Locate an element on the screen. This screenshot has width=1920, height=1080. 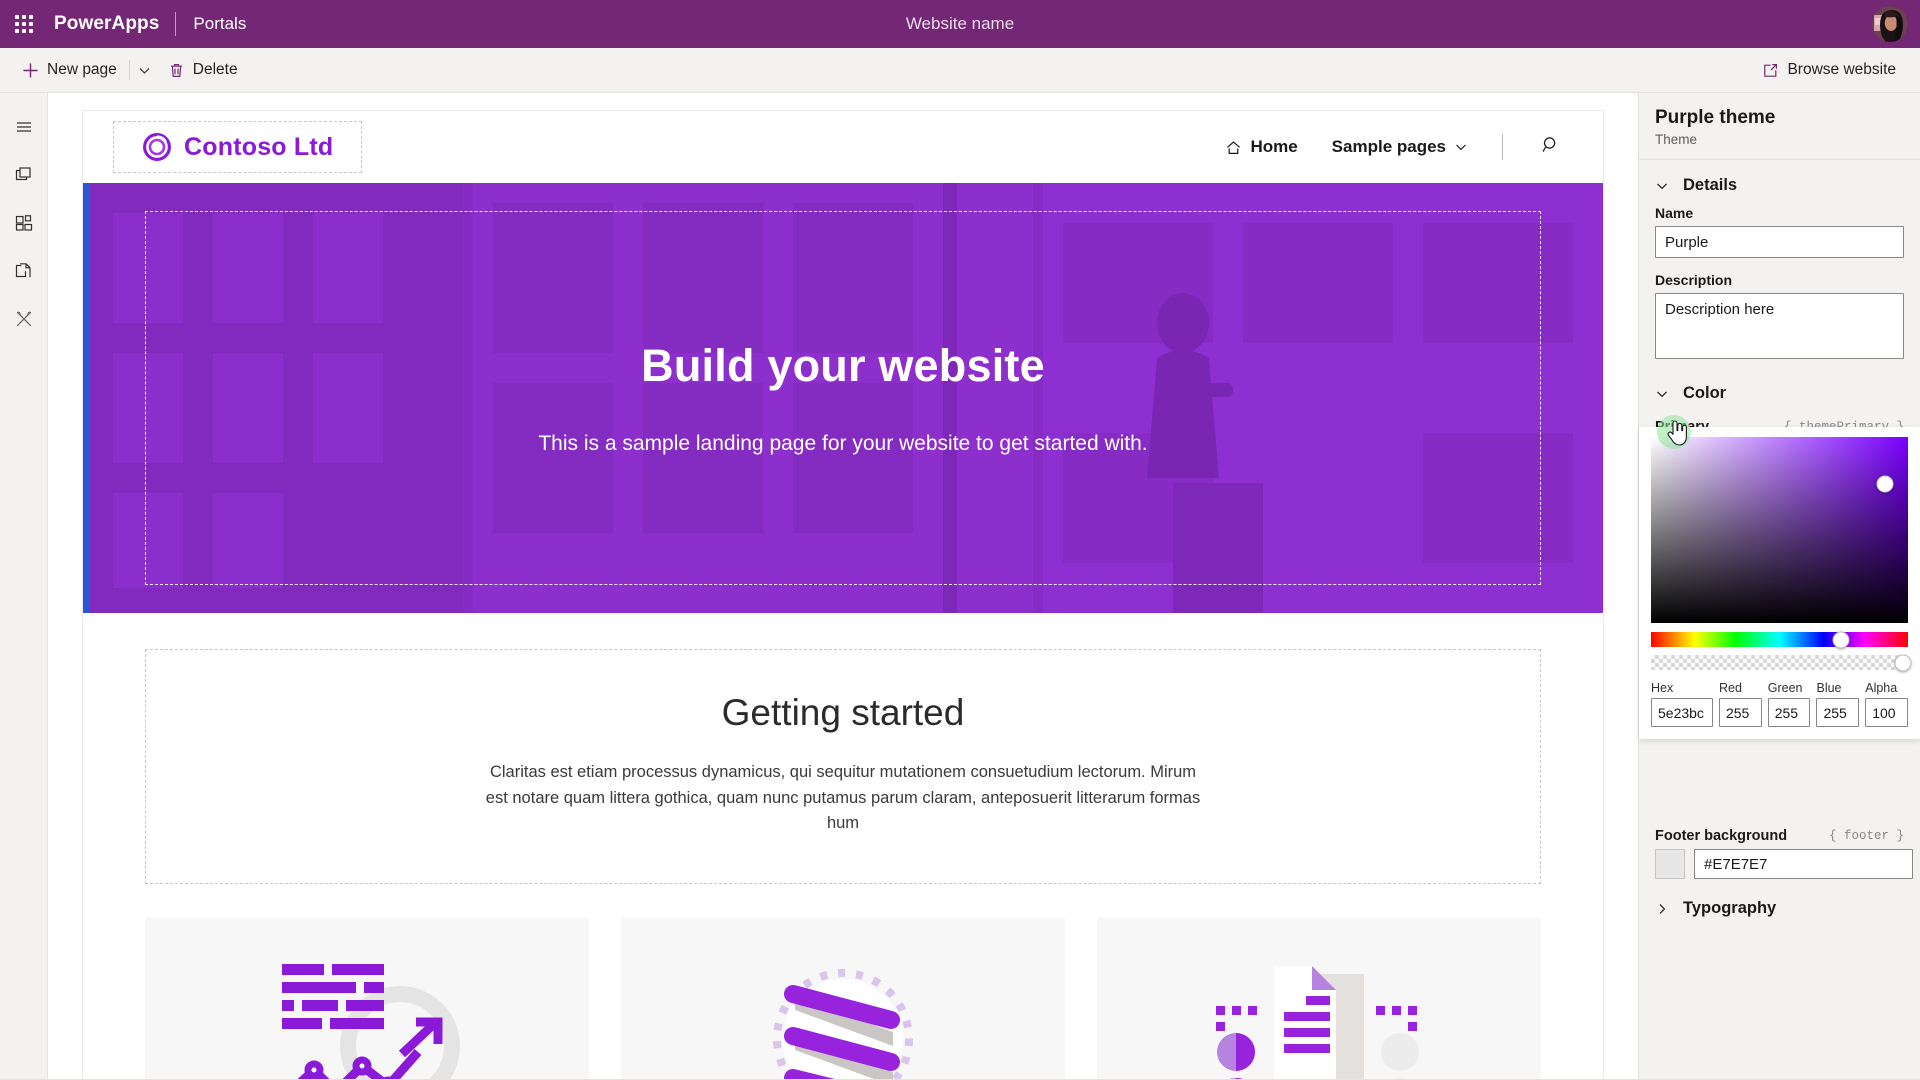
new-page-button: New page is located at coordinates (69, 70).